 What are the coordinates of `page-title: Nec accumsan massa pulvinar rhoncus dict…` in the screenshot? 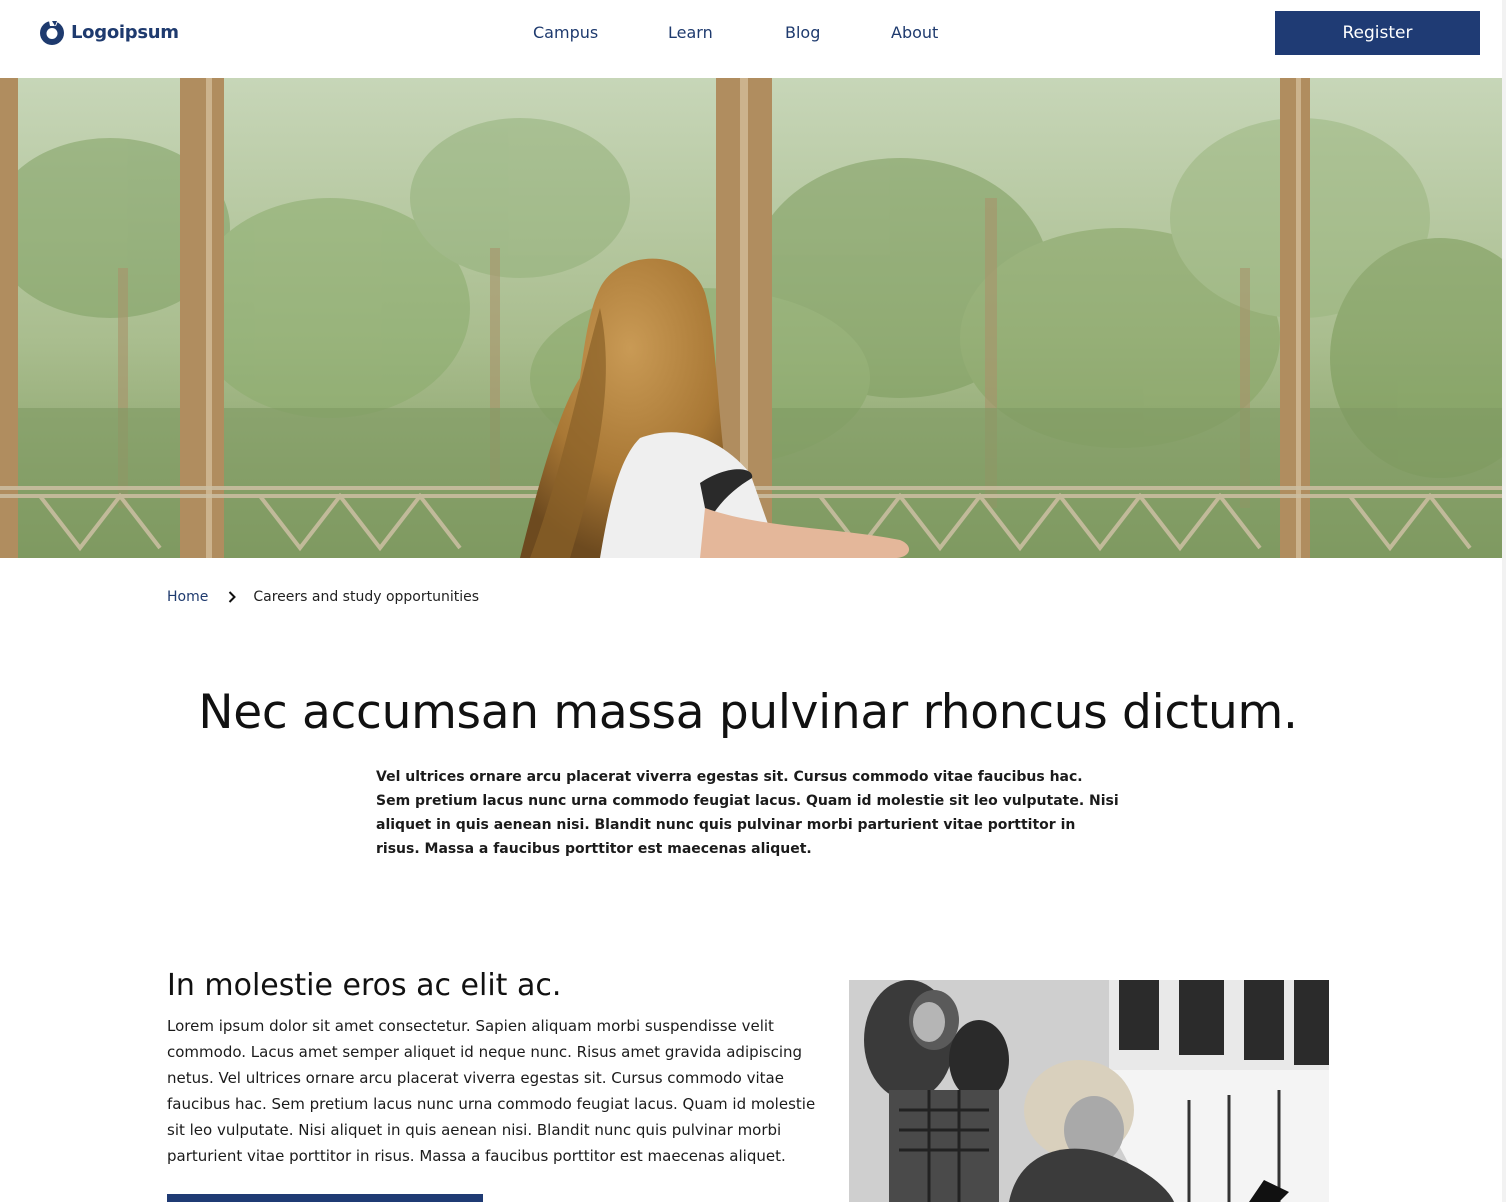 It's located at (748, 712).